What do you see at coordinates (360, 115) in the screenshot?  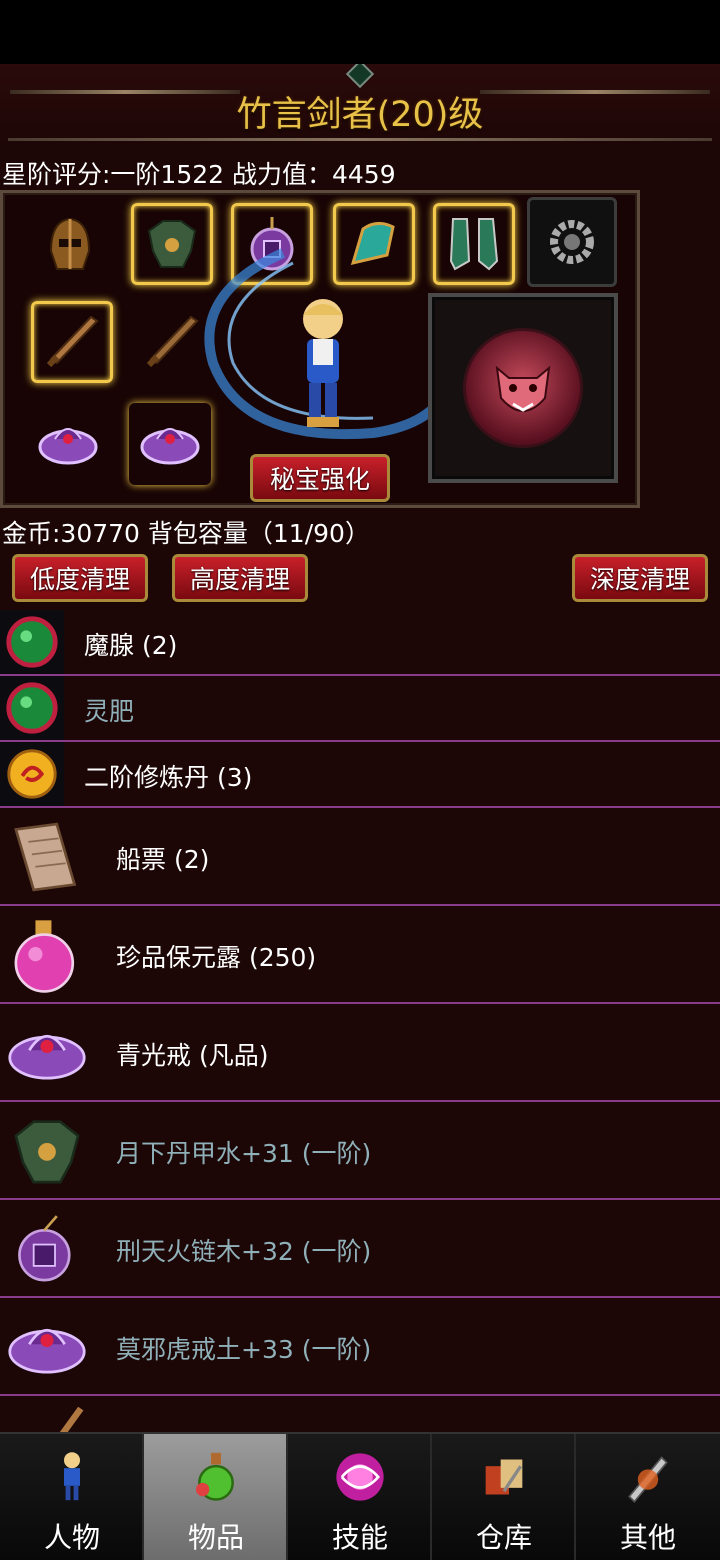 I see `character-title: 竹言剑者(20)级` at bounding box center [360, 115].